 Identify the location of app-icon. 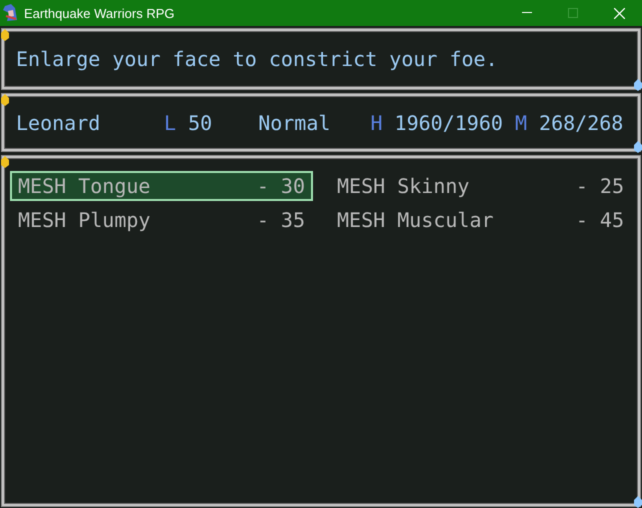
(11, 13).